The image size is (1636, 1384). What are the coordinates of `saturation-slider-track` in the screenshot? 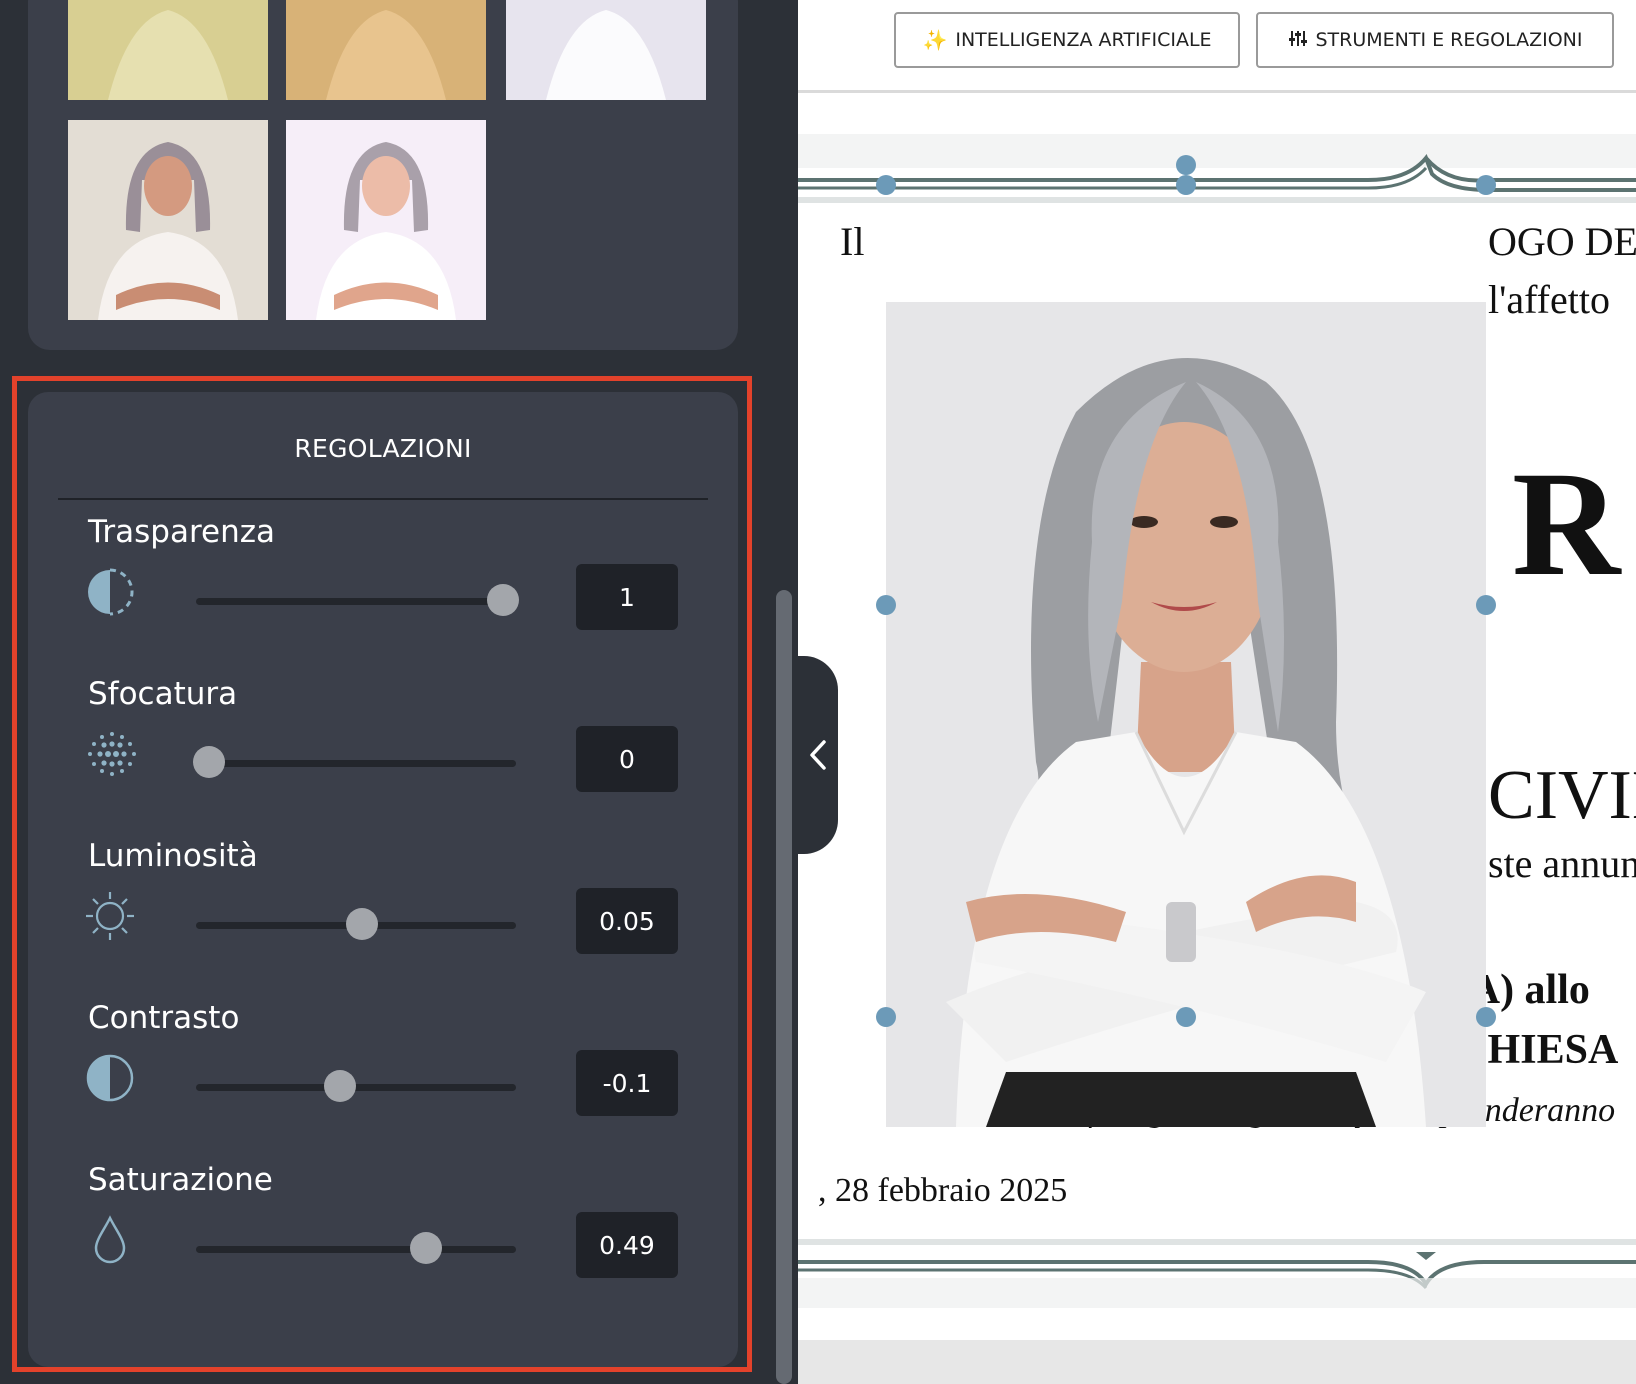 It's located at (356, 1249).